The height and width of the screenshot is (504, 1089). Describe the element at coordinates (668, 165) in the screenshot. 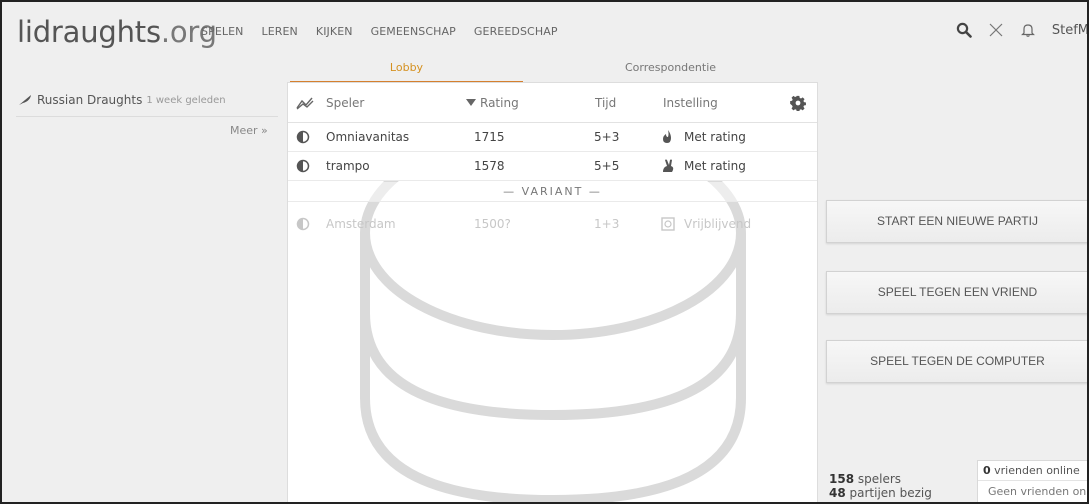

I see `rabbit-icon` at that location.